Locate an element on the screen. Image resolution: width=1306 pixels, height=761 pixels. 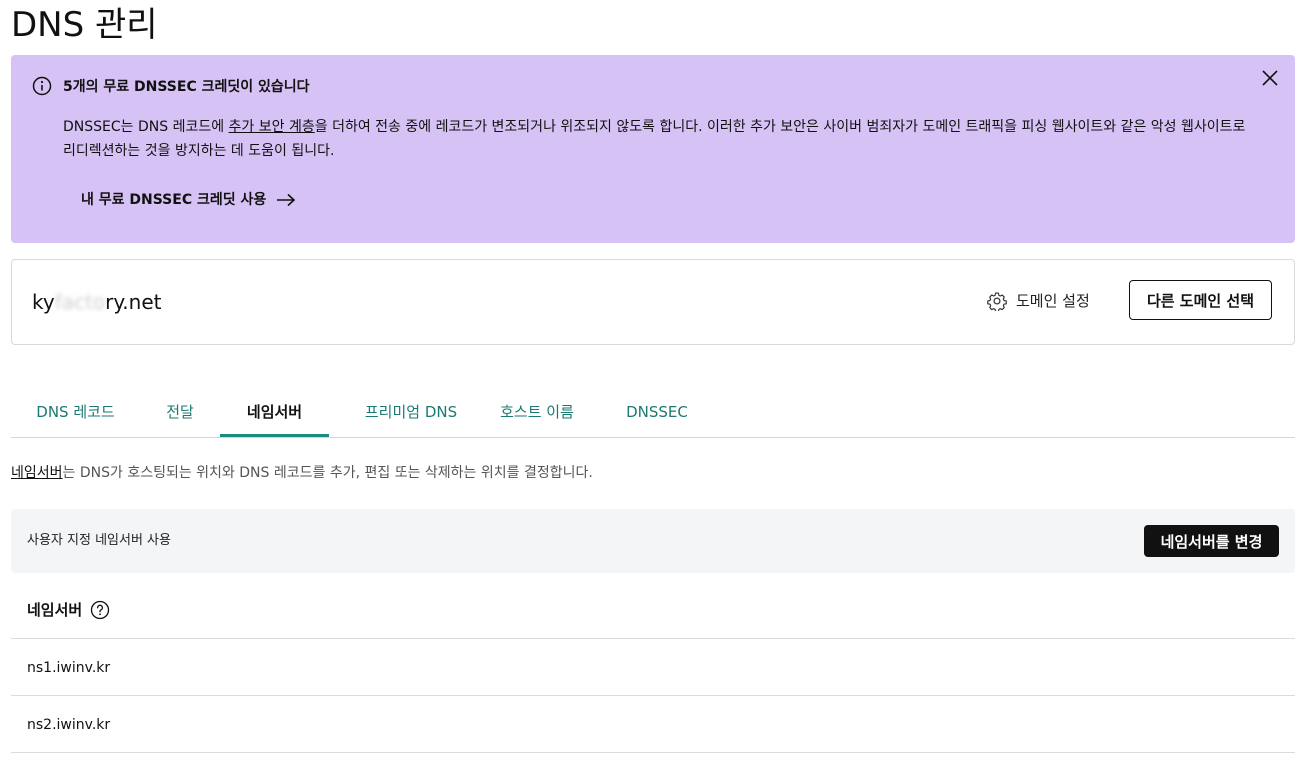
use-dnssec-credit-link: 내 무료 DNSSEC 크레딧 사용 is located at coordinates (188, 200).